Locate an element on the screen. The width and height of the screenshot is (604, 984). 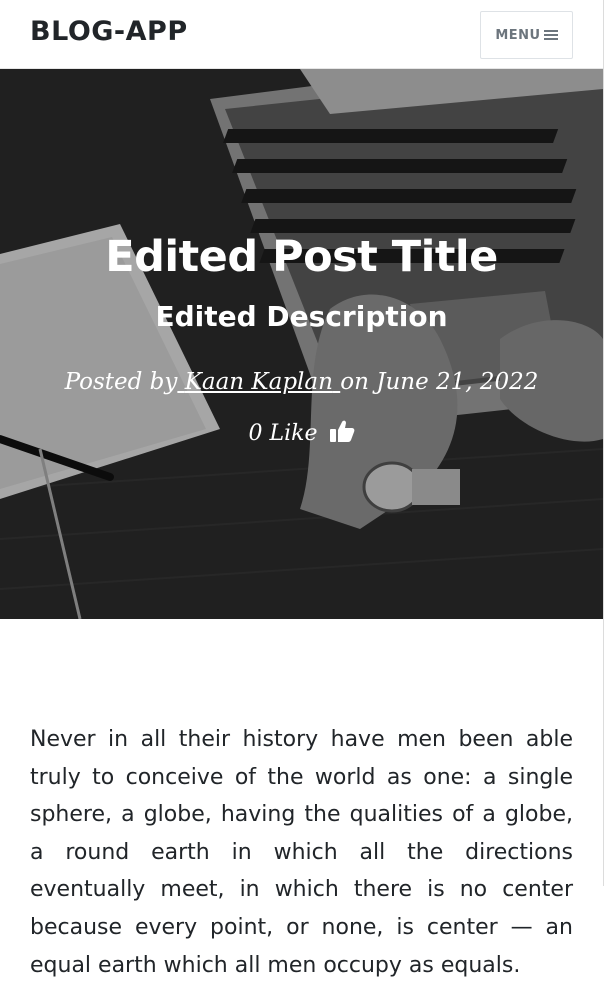
brand-link: BLOG-APP is located at coordinates (109, 31).